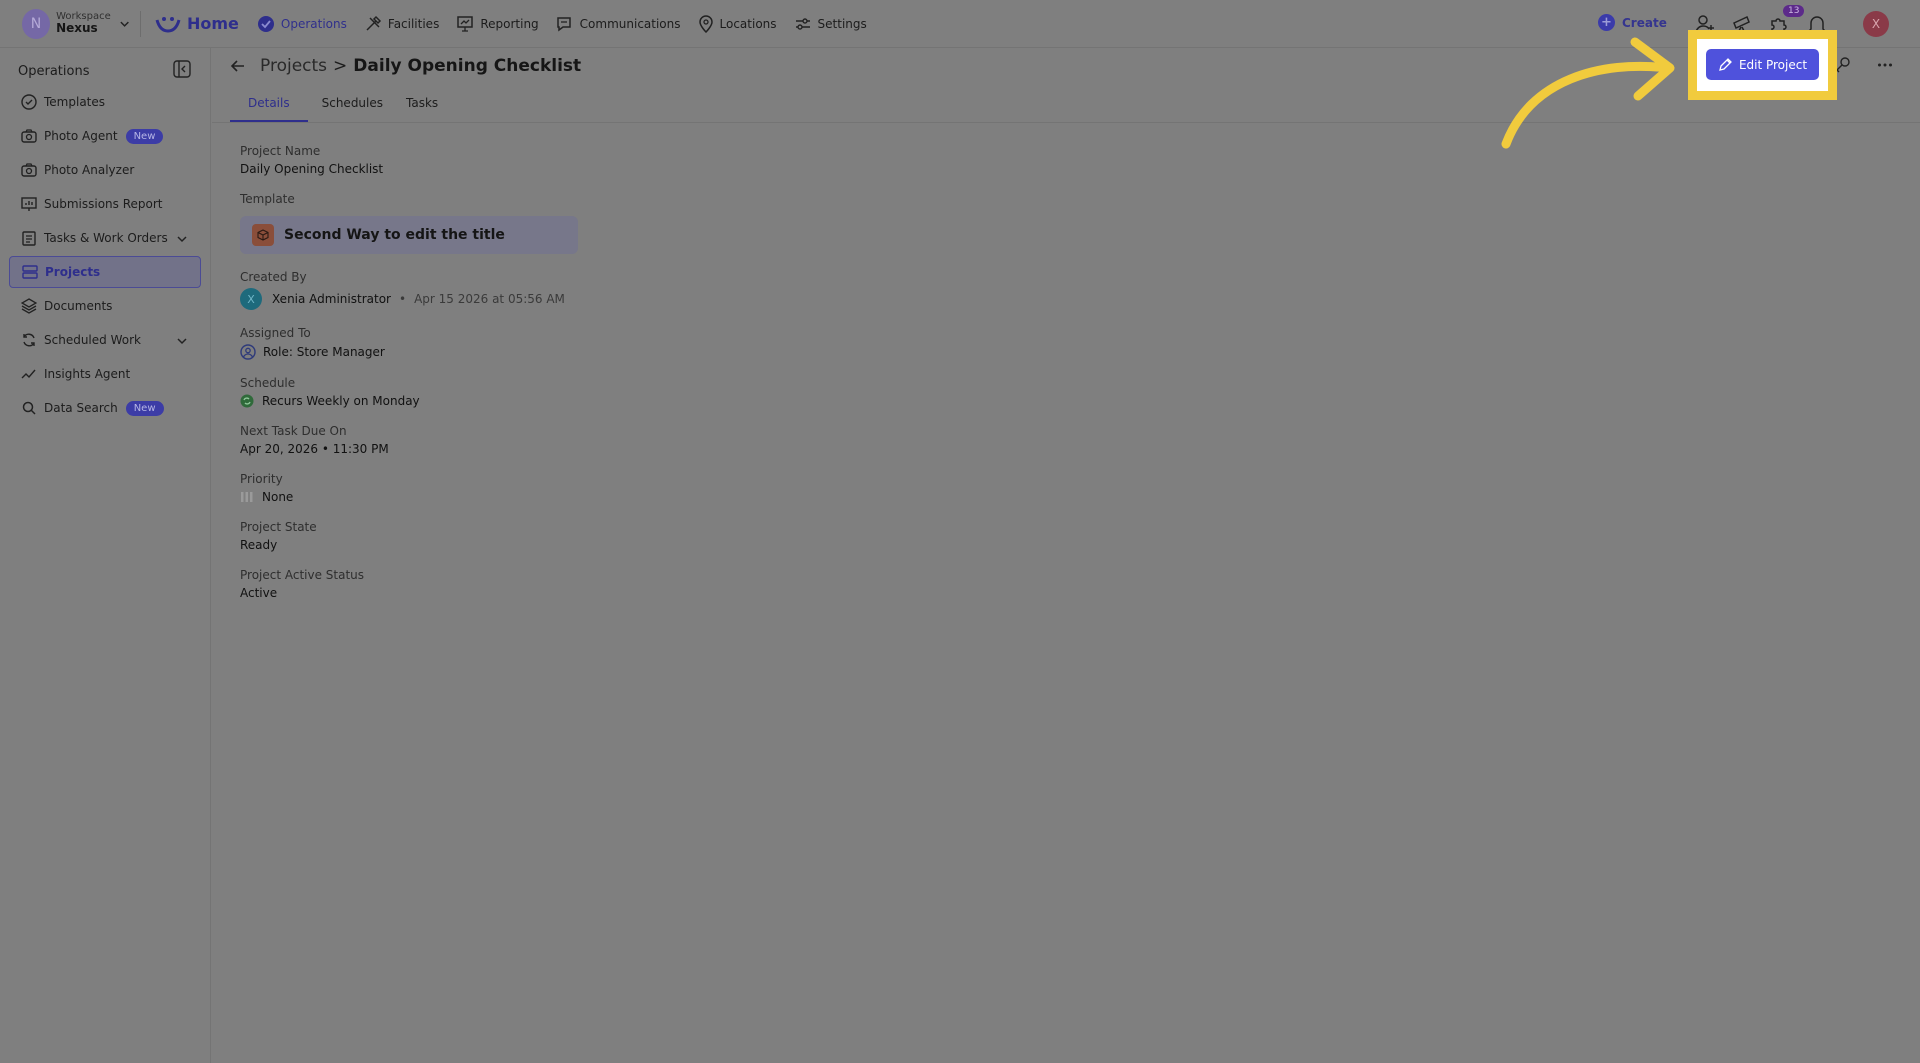 The width and height of the screenshot is (1920, 1063). Describe the element at coordinates (331, 299) in the screenshot. I see `created-by-name: Xenia Administrator` at that location.